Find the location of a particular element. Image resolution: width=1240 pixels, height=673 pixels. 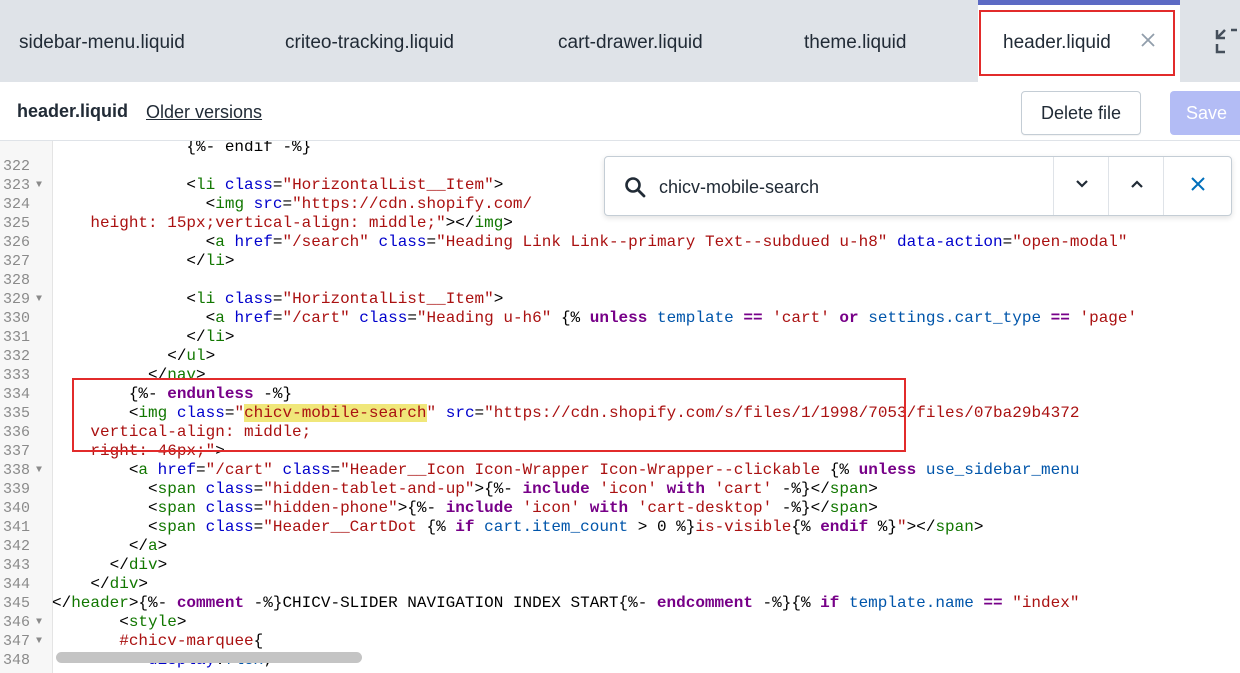

code-token: template.name is located at coordinates (911, 603).